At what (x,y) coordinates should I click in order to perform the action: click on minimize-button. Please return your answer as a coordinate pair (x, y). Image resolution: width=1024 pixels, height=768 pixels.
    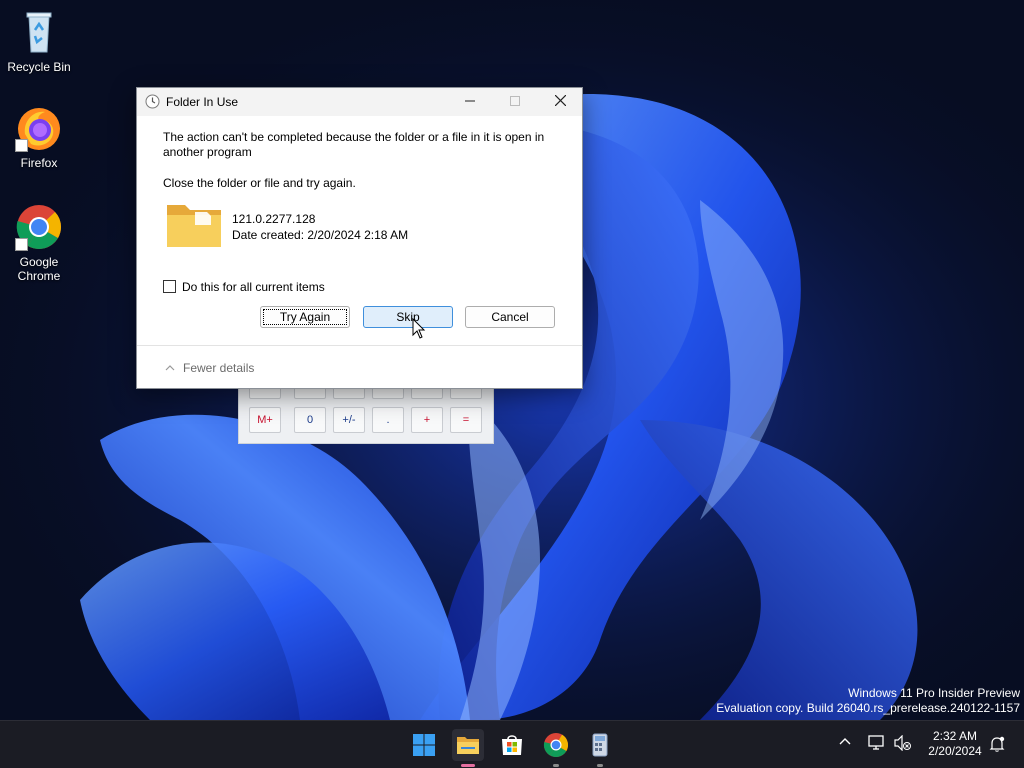
    Looking at the image, I should click on (470, 102).